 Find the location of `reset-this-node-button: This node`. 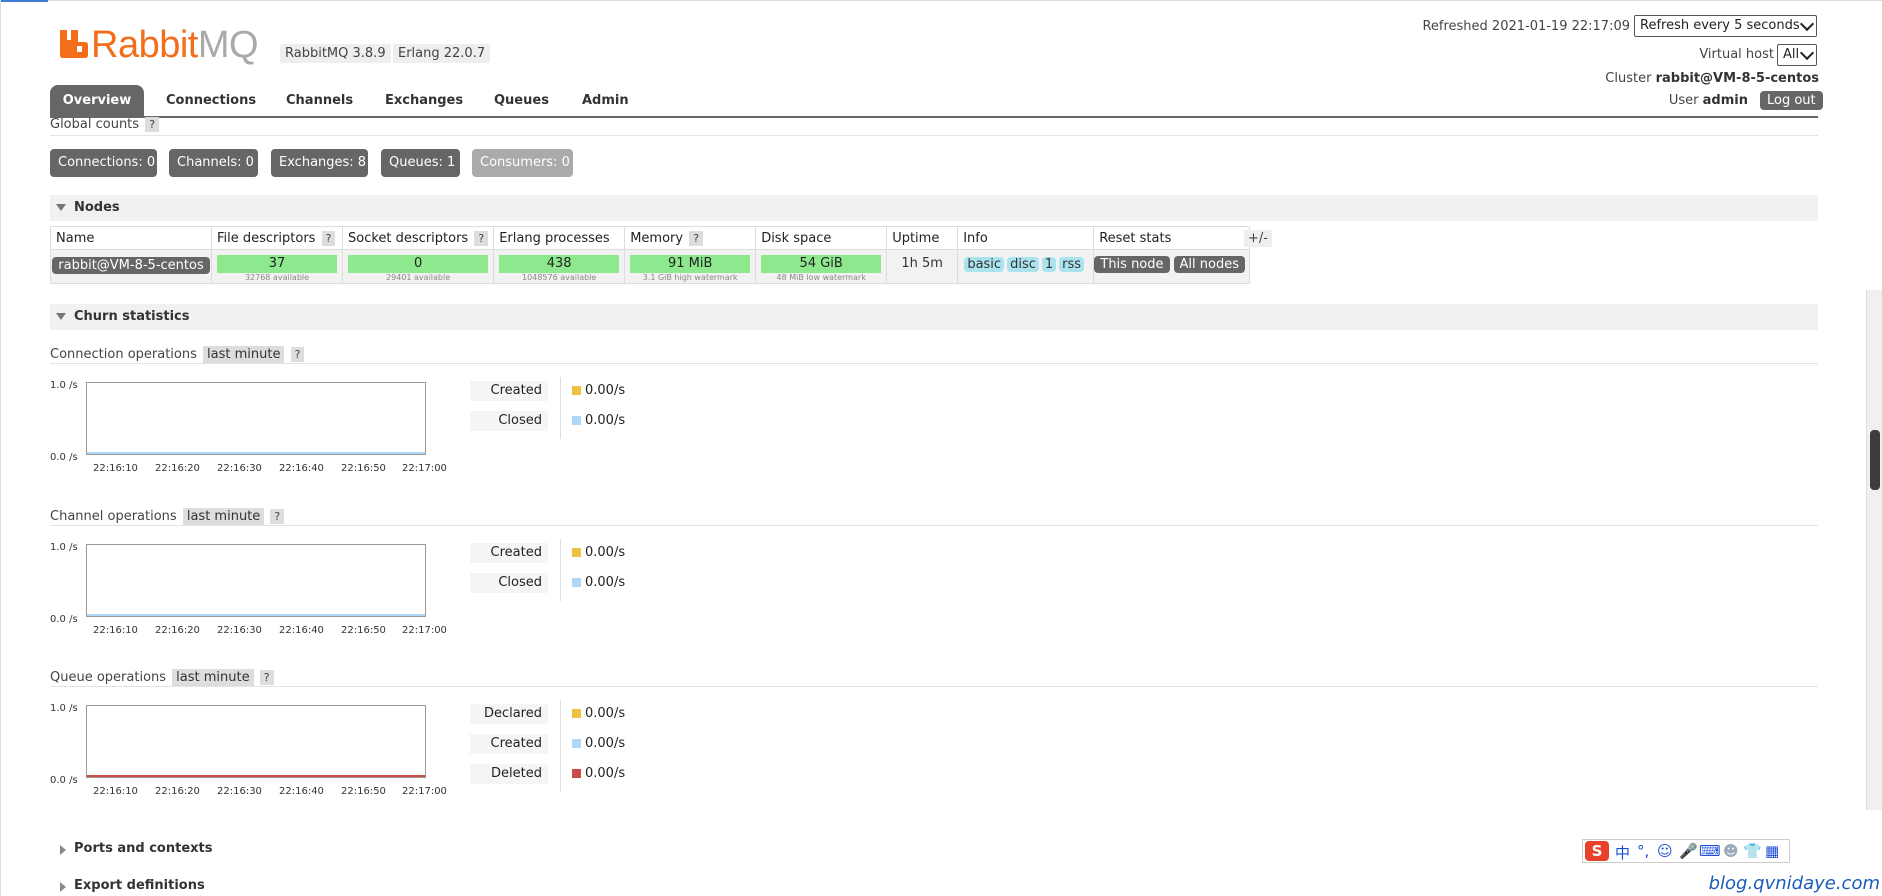

reset-this-node-button: This node is located at coordinates (1132, 264).